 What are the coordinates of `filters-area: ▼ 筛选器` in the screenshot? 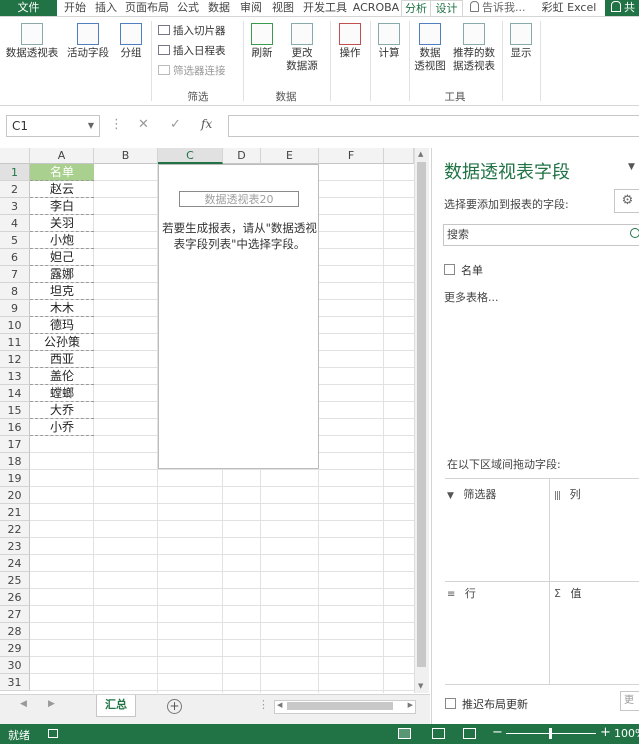 It's located at (497, 531).